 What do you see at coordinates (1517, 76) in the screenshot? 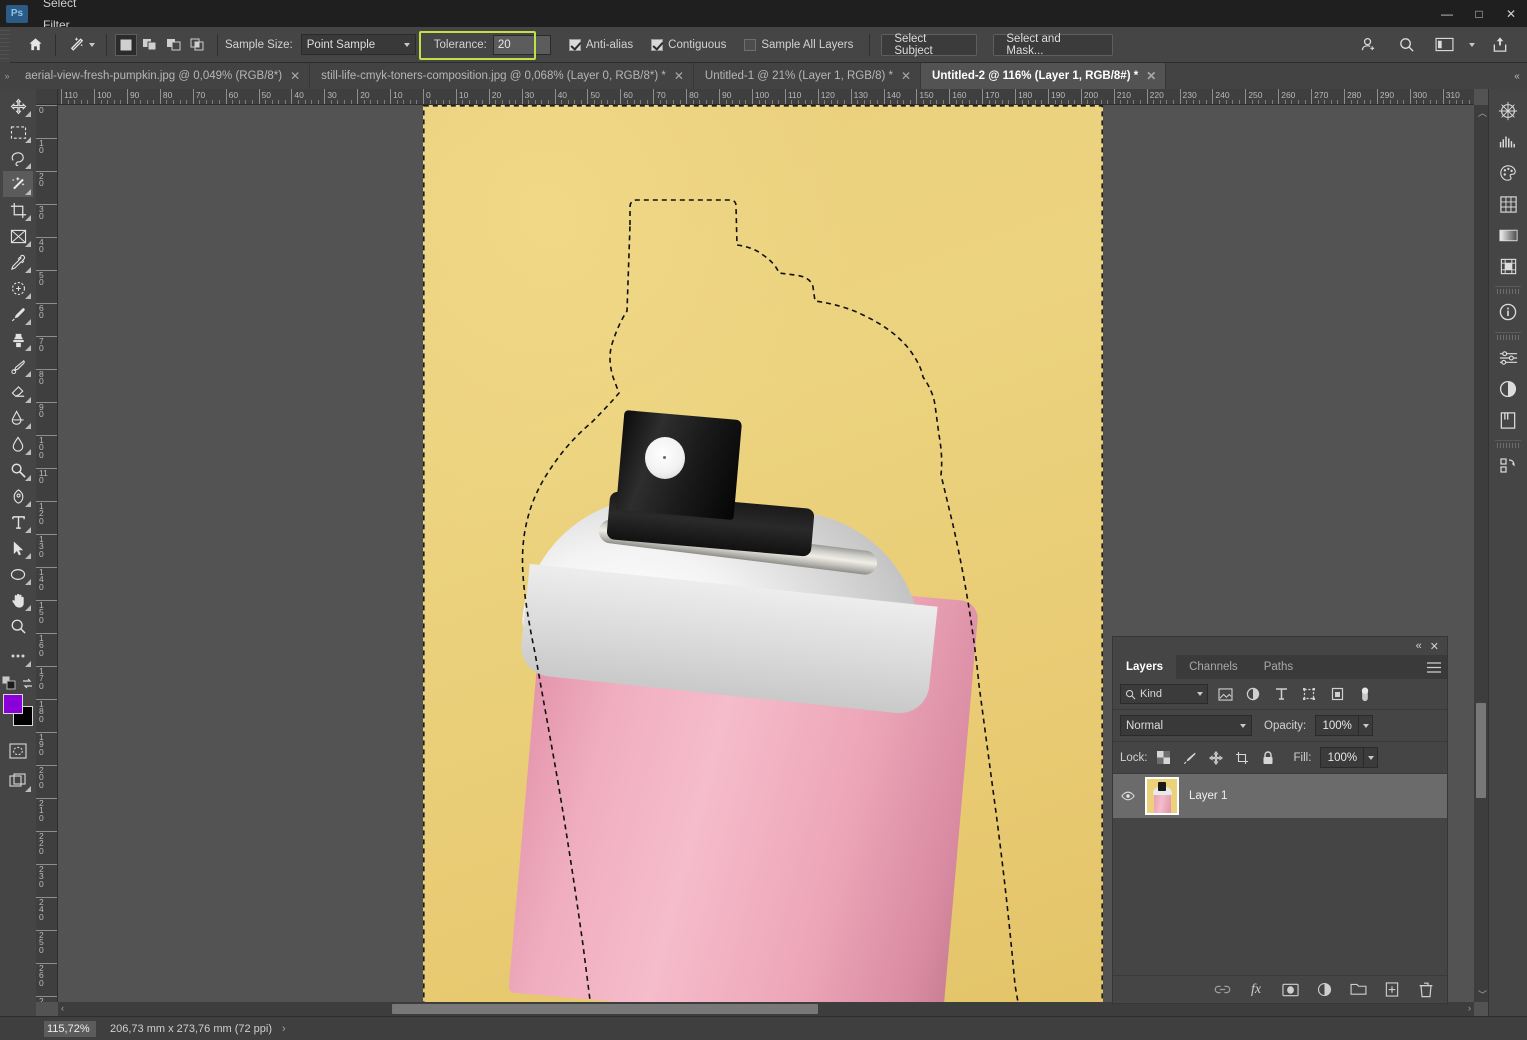
I see `tab-overflow-chevron-icon: «` at bounding box center [1517, 76].